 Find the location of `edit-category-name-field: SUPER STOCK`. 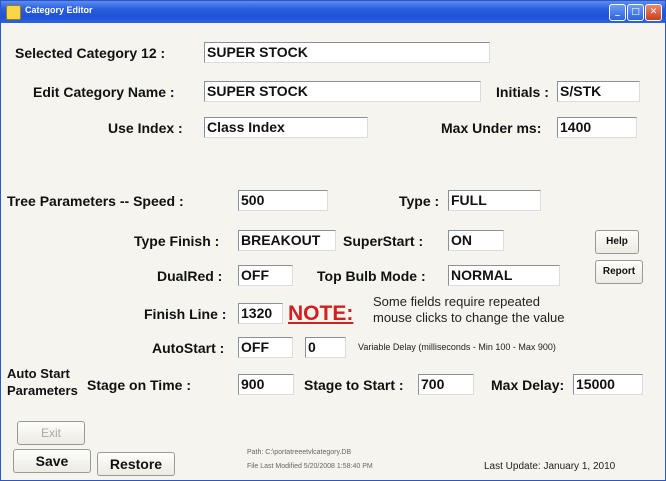

edit-category-name-field: SUPER STOCK is located at coordinates (342, 91).